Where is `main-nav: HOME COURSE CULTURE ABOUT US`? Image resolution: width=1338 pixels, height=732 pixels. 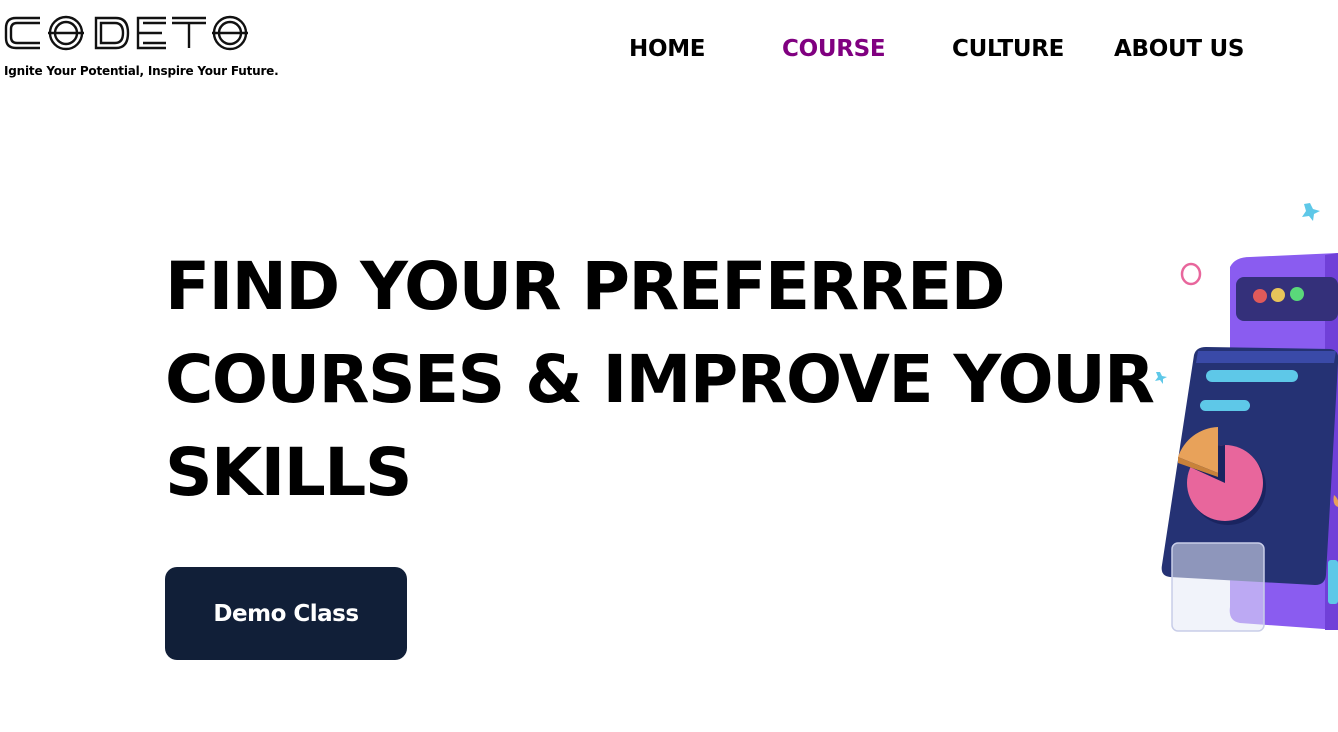 main-nav: HOME COURSE CULTURE ABOUT US is located at coordinates (669, 52).